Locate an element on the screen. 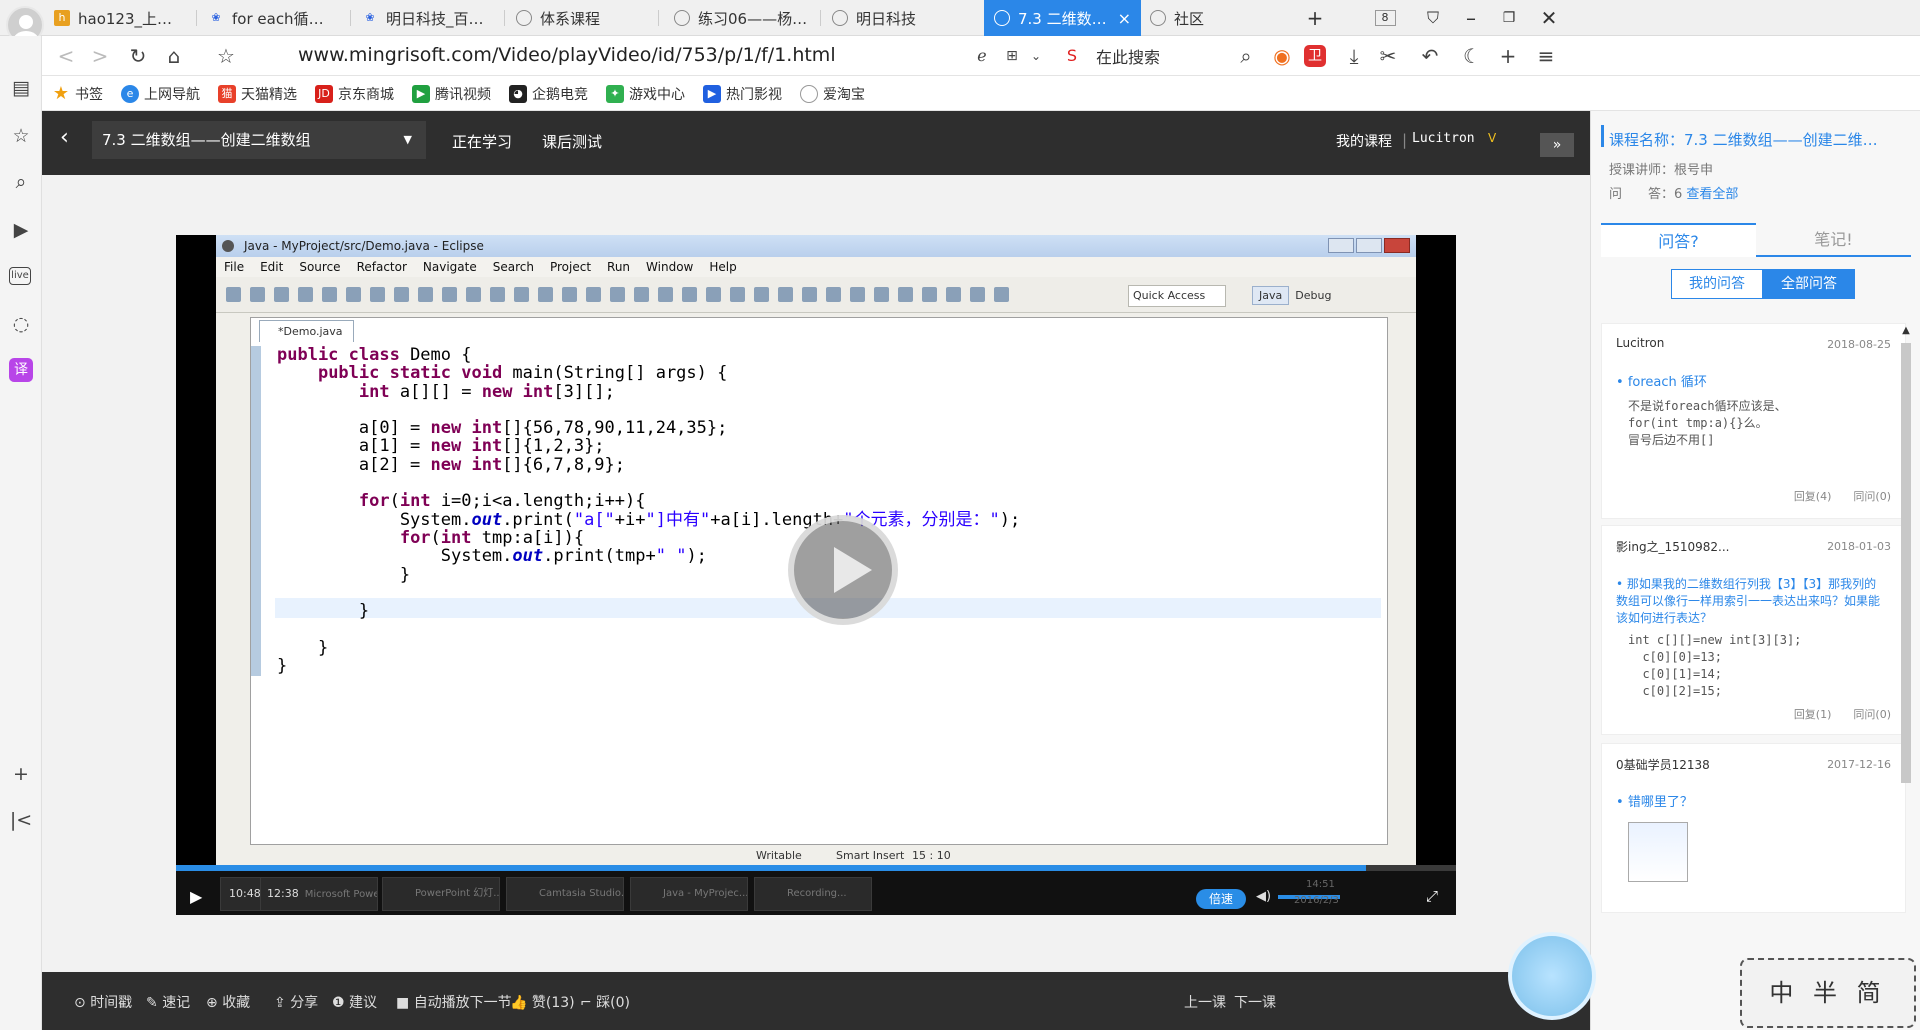  film-icon: ▶ is located at coordinates (712, 93).